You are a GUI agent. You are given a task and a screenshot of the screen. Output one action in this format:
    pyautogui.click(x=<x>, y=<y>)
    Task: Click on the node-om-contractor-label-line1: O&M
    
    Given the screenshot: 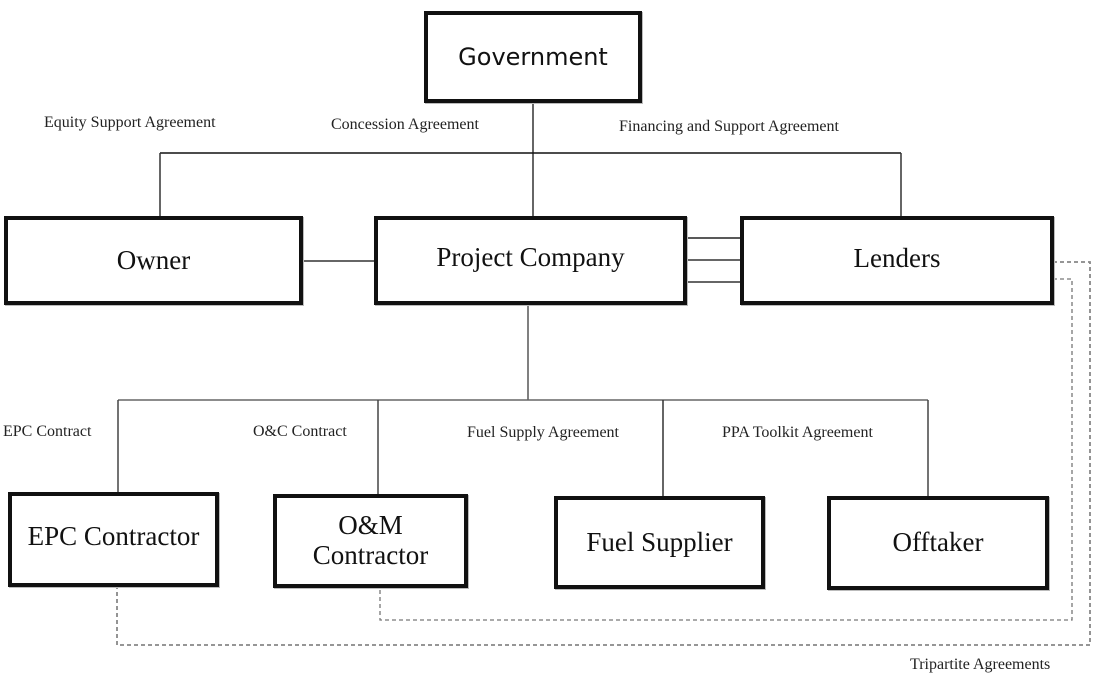 What is the action you would take?
    pyautogui.click(x=370, y=525)
    